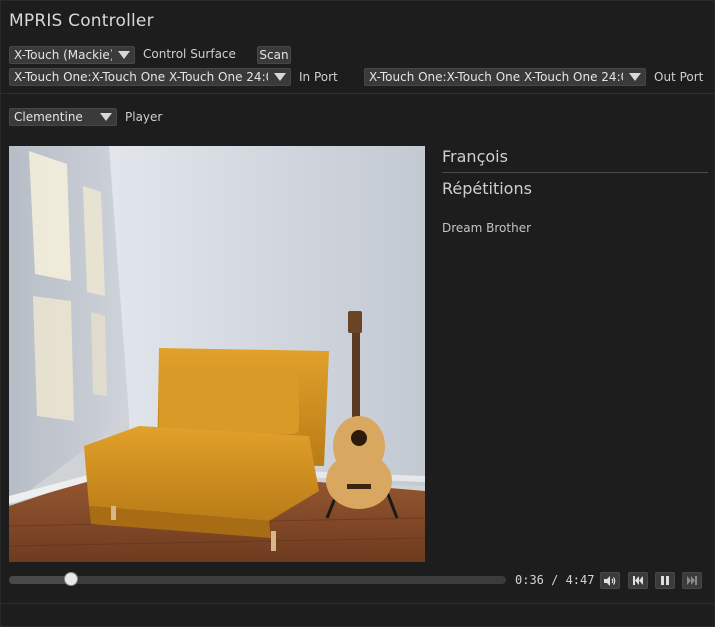  What do you see at coordinates (496, 77) in the screenshot?
I see `out-port-value: X-Touch One:X-Touch One X-Touch One 24:0` at bounding box center [496, 77].